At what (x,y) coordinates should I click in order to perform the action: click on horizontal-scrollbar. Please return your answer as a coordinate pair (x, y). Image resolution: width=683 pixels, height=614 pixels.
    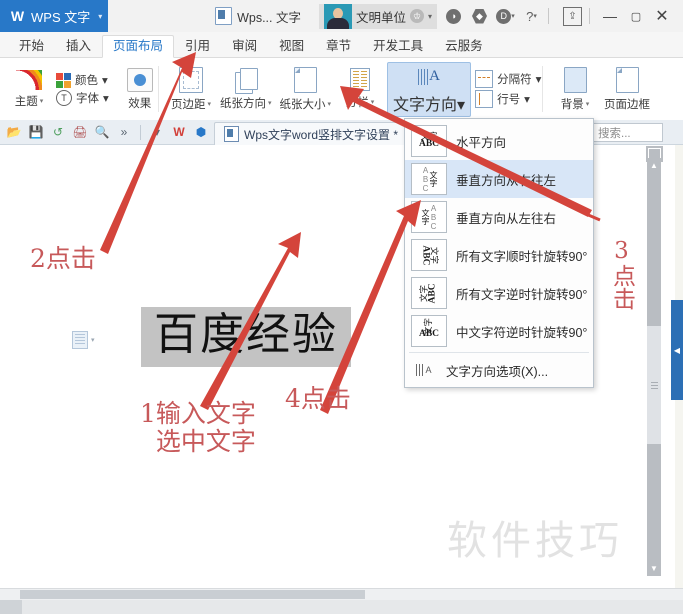
    Looking at the image, I should click on (341, 594).